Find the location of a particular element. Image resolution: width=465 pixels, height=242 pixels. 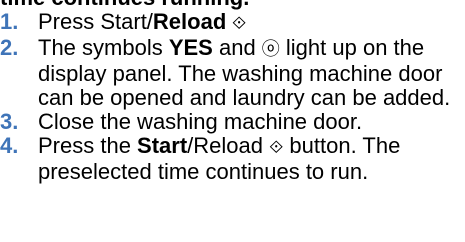

step-3: 3. Close the washing machine door. is located at coordinates (232, 122).